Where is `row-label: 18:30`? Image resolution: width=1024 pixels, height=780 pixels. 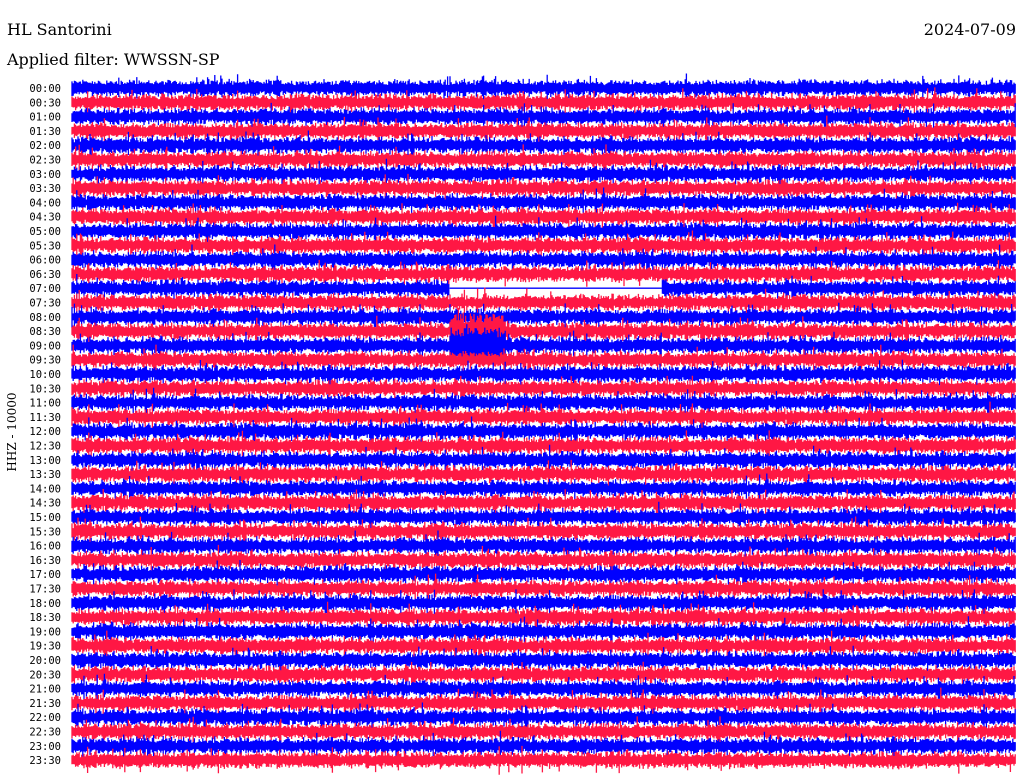 row-label: 18:30 is located at coordinates (45, 618).